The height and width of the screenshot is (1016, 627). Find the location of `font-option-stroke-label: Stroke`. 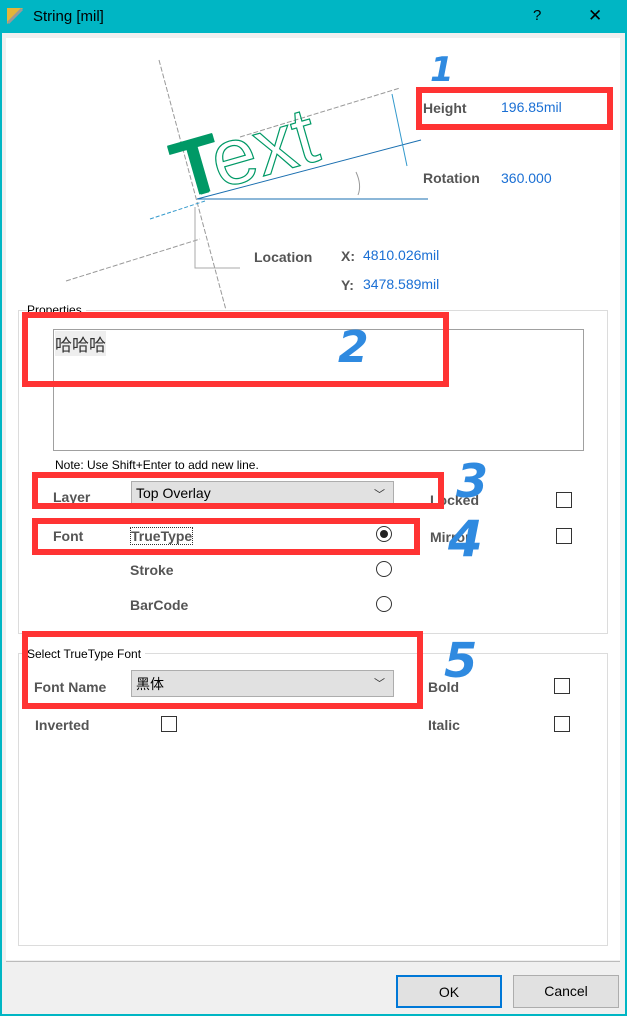

font-option-stroke-label: Stroke is located at coordinates (152, 570).